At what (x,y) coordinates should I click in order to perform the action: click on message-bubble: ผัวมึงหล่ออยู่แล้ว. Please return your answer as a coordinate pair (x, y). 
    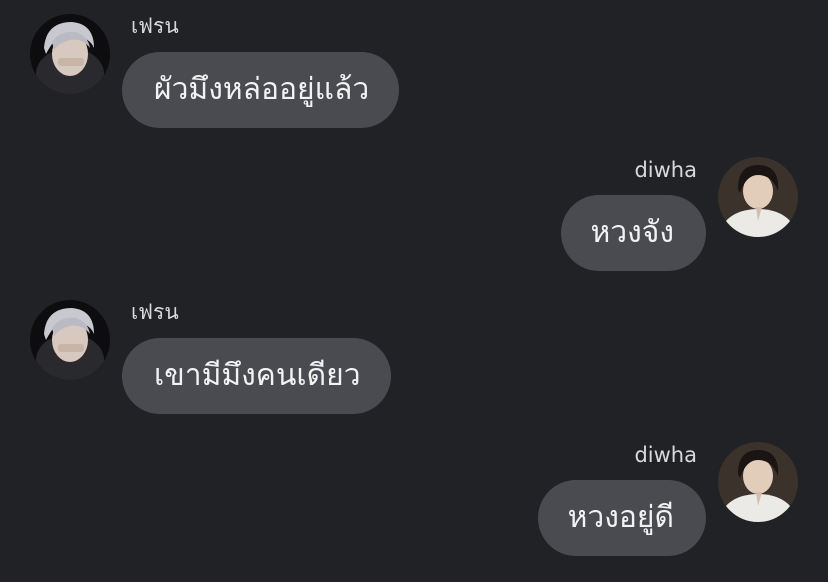
    Looking at the image, I should click on (261, 90).